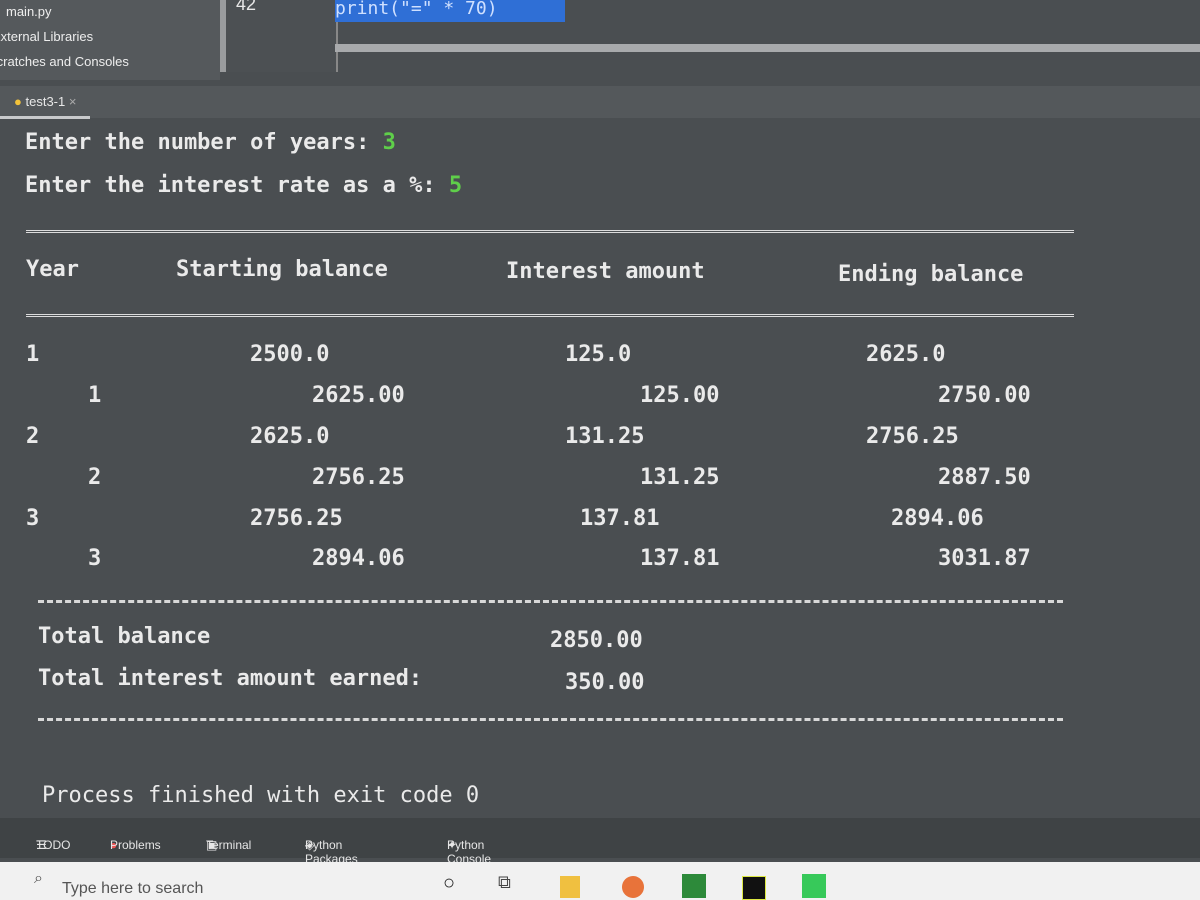 The image size is (1200, 900). I want to click on table-cell-end: 2750.00, so click(984, 395).